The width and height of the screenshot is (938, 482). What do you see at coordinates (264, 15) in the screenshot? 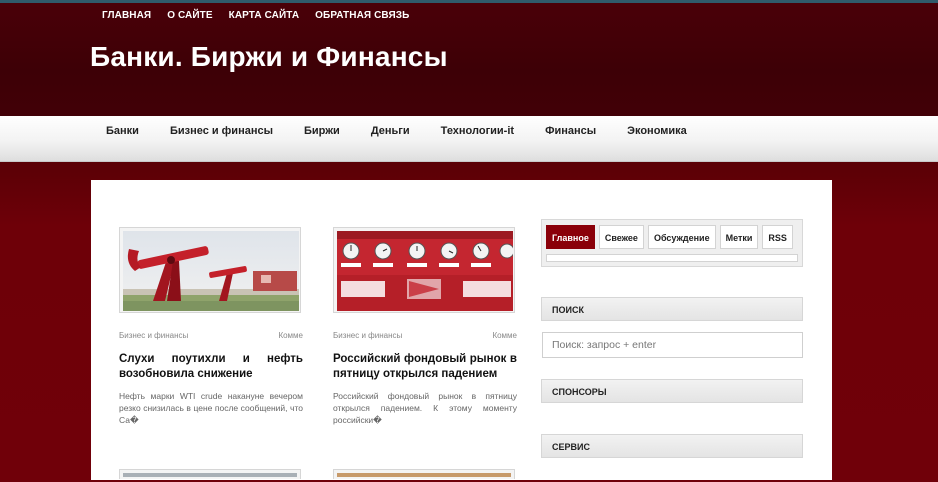
I see `top-nav-sitemap: КАРТА САЙТА` at bounding box center [264, 15].